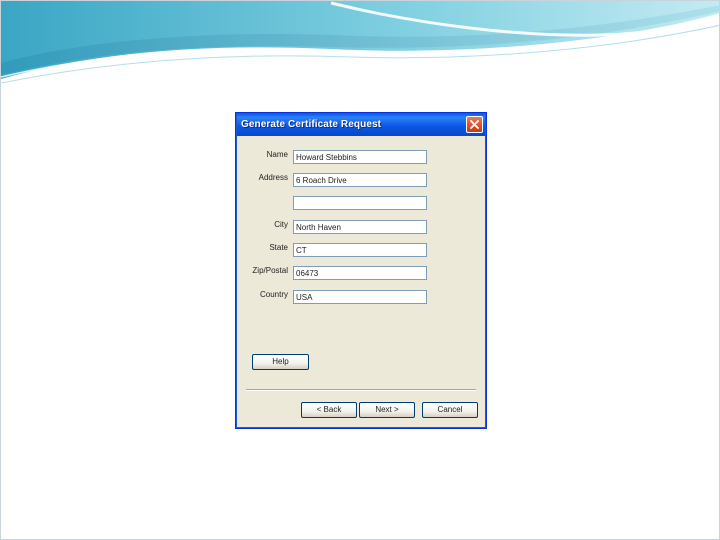 Image resolution: width=720 pixels, height=540 pixels. What do you see at coordinates (273, 294) in the screenshot?
I see `country-label: Country` at bounding box center [273, 294].